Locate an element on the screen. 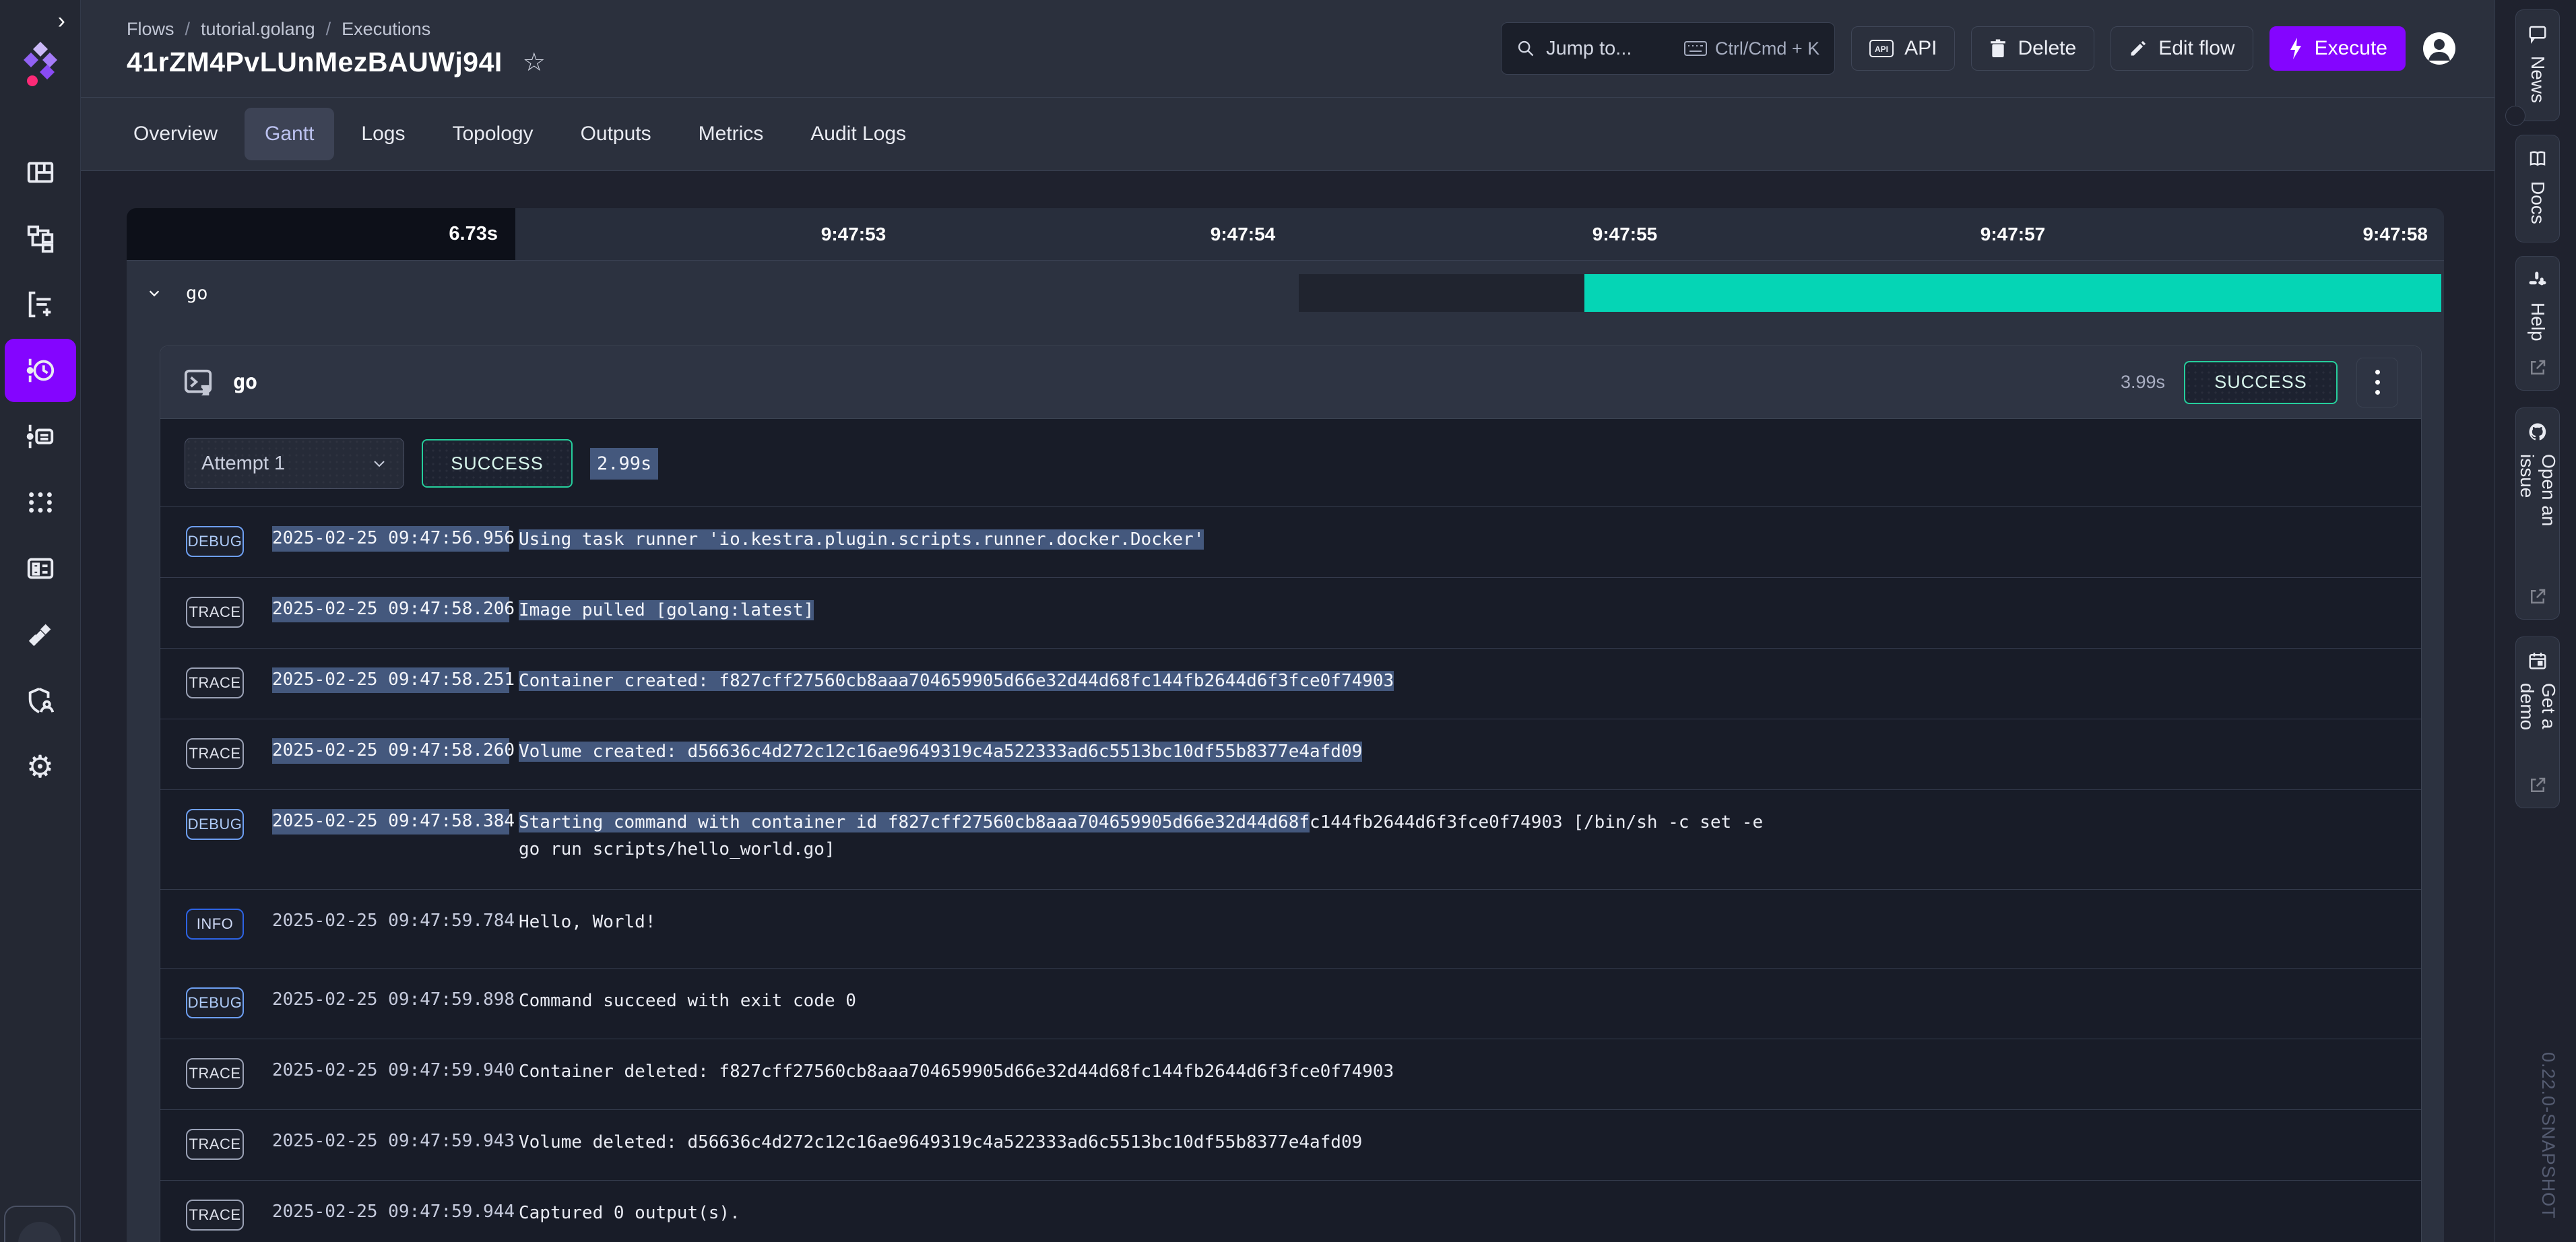  rail-tab-docs: Docs is located at coordinates (2537, 188).